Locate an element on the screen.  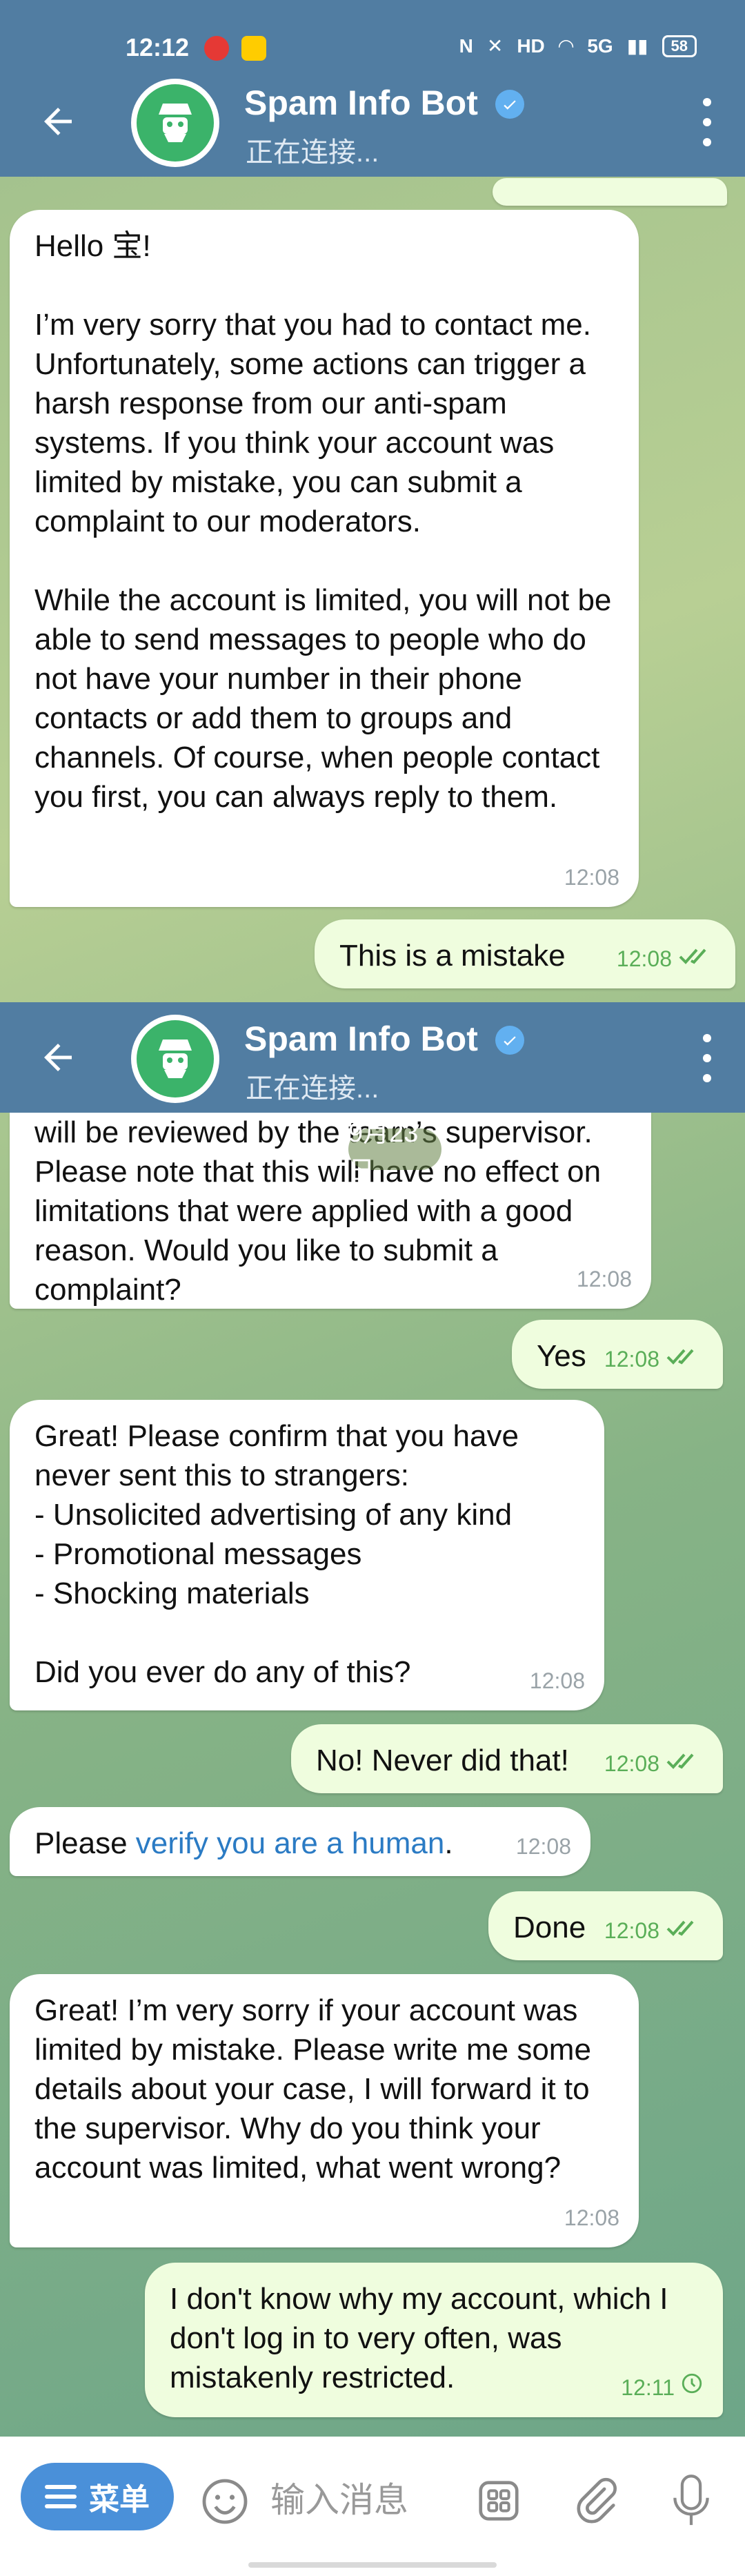
signal-icon: ▮▮ is located at coordinates (637, 46).